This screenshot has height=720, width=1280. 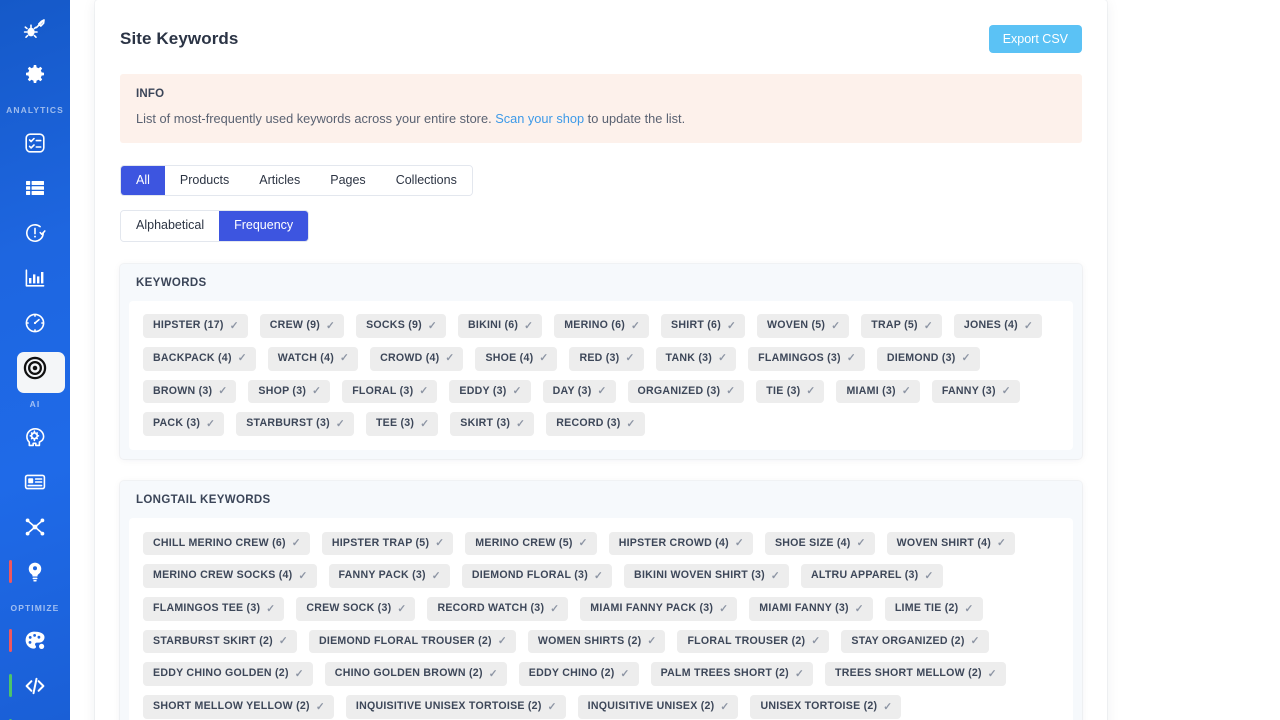 I want to click on tab-products: Products, so click(x=204, y=180).